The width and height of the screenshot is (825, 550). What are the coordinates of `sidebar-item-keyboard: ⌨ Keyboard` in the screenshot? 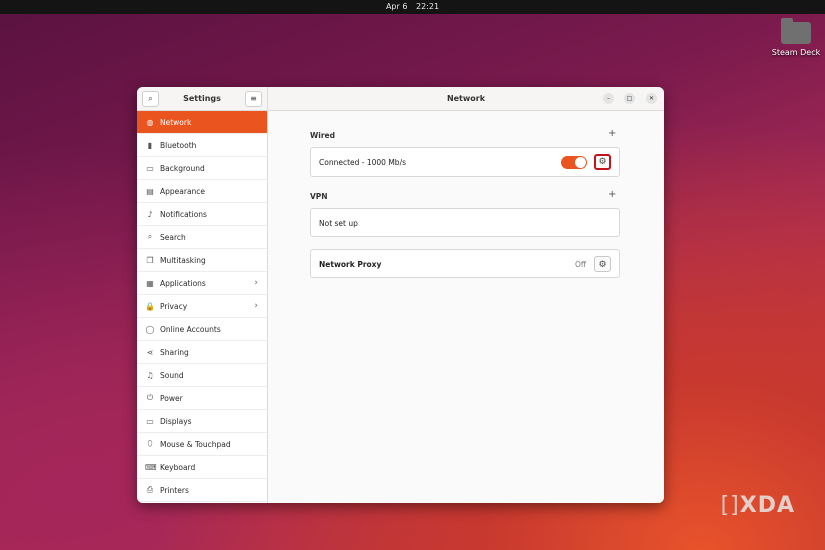 It's located at (202, 467).